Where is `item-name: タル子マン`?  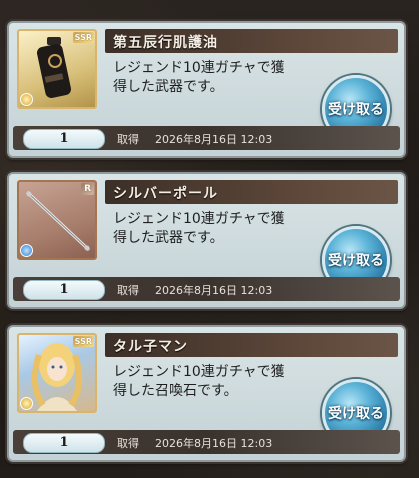
item-name: タル子マン is located at coordinates (150, 347).